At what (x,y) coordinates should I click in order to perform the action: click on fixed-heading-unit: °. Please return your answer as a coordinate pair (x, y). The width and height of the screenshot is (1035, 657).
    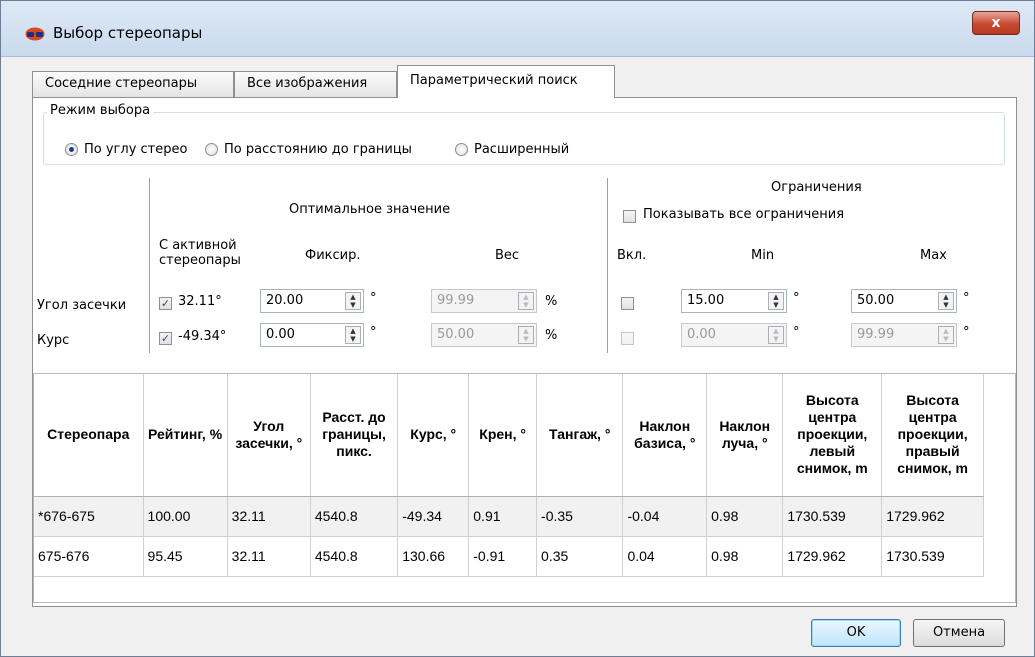
    Looking at the image, I should click on (373, 332).